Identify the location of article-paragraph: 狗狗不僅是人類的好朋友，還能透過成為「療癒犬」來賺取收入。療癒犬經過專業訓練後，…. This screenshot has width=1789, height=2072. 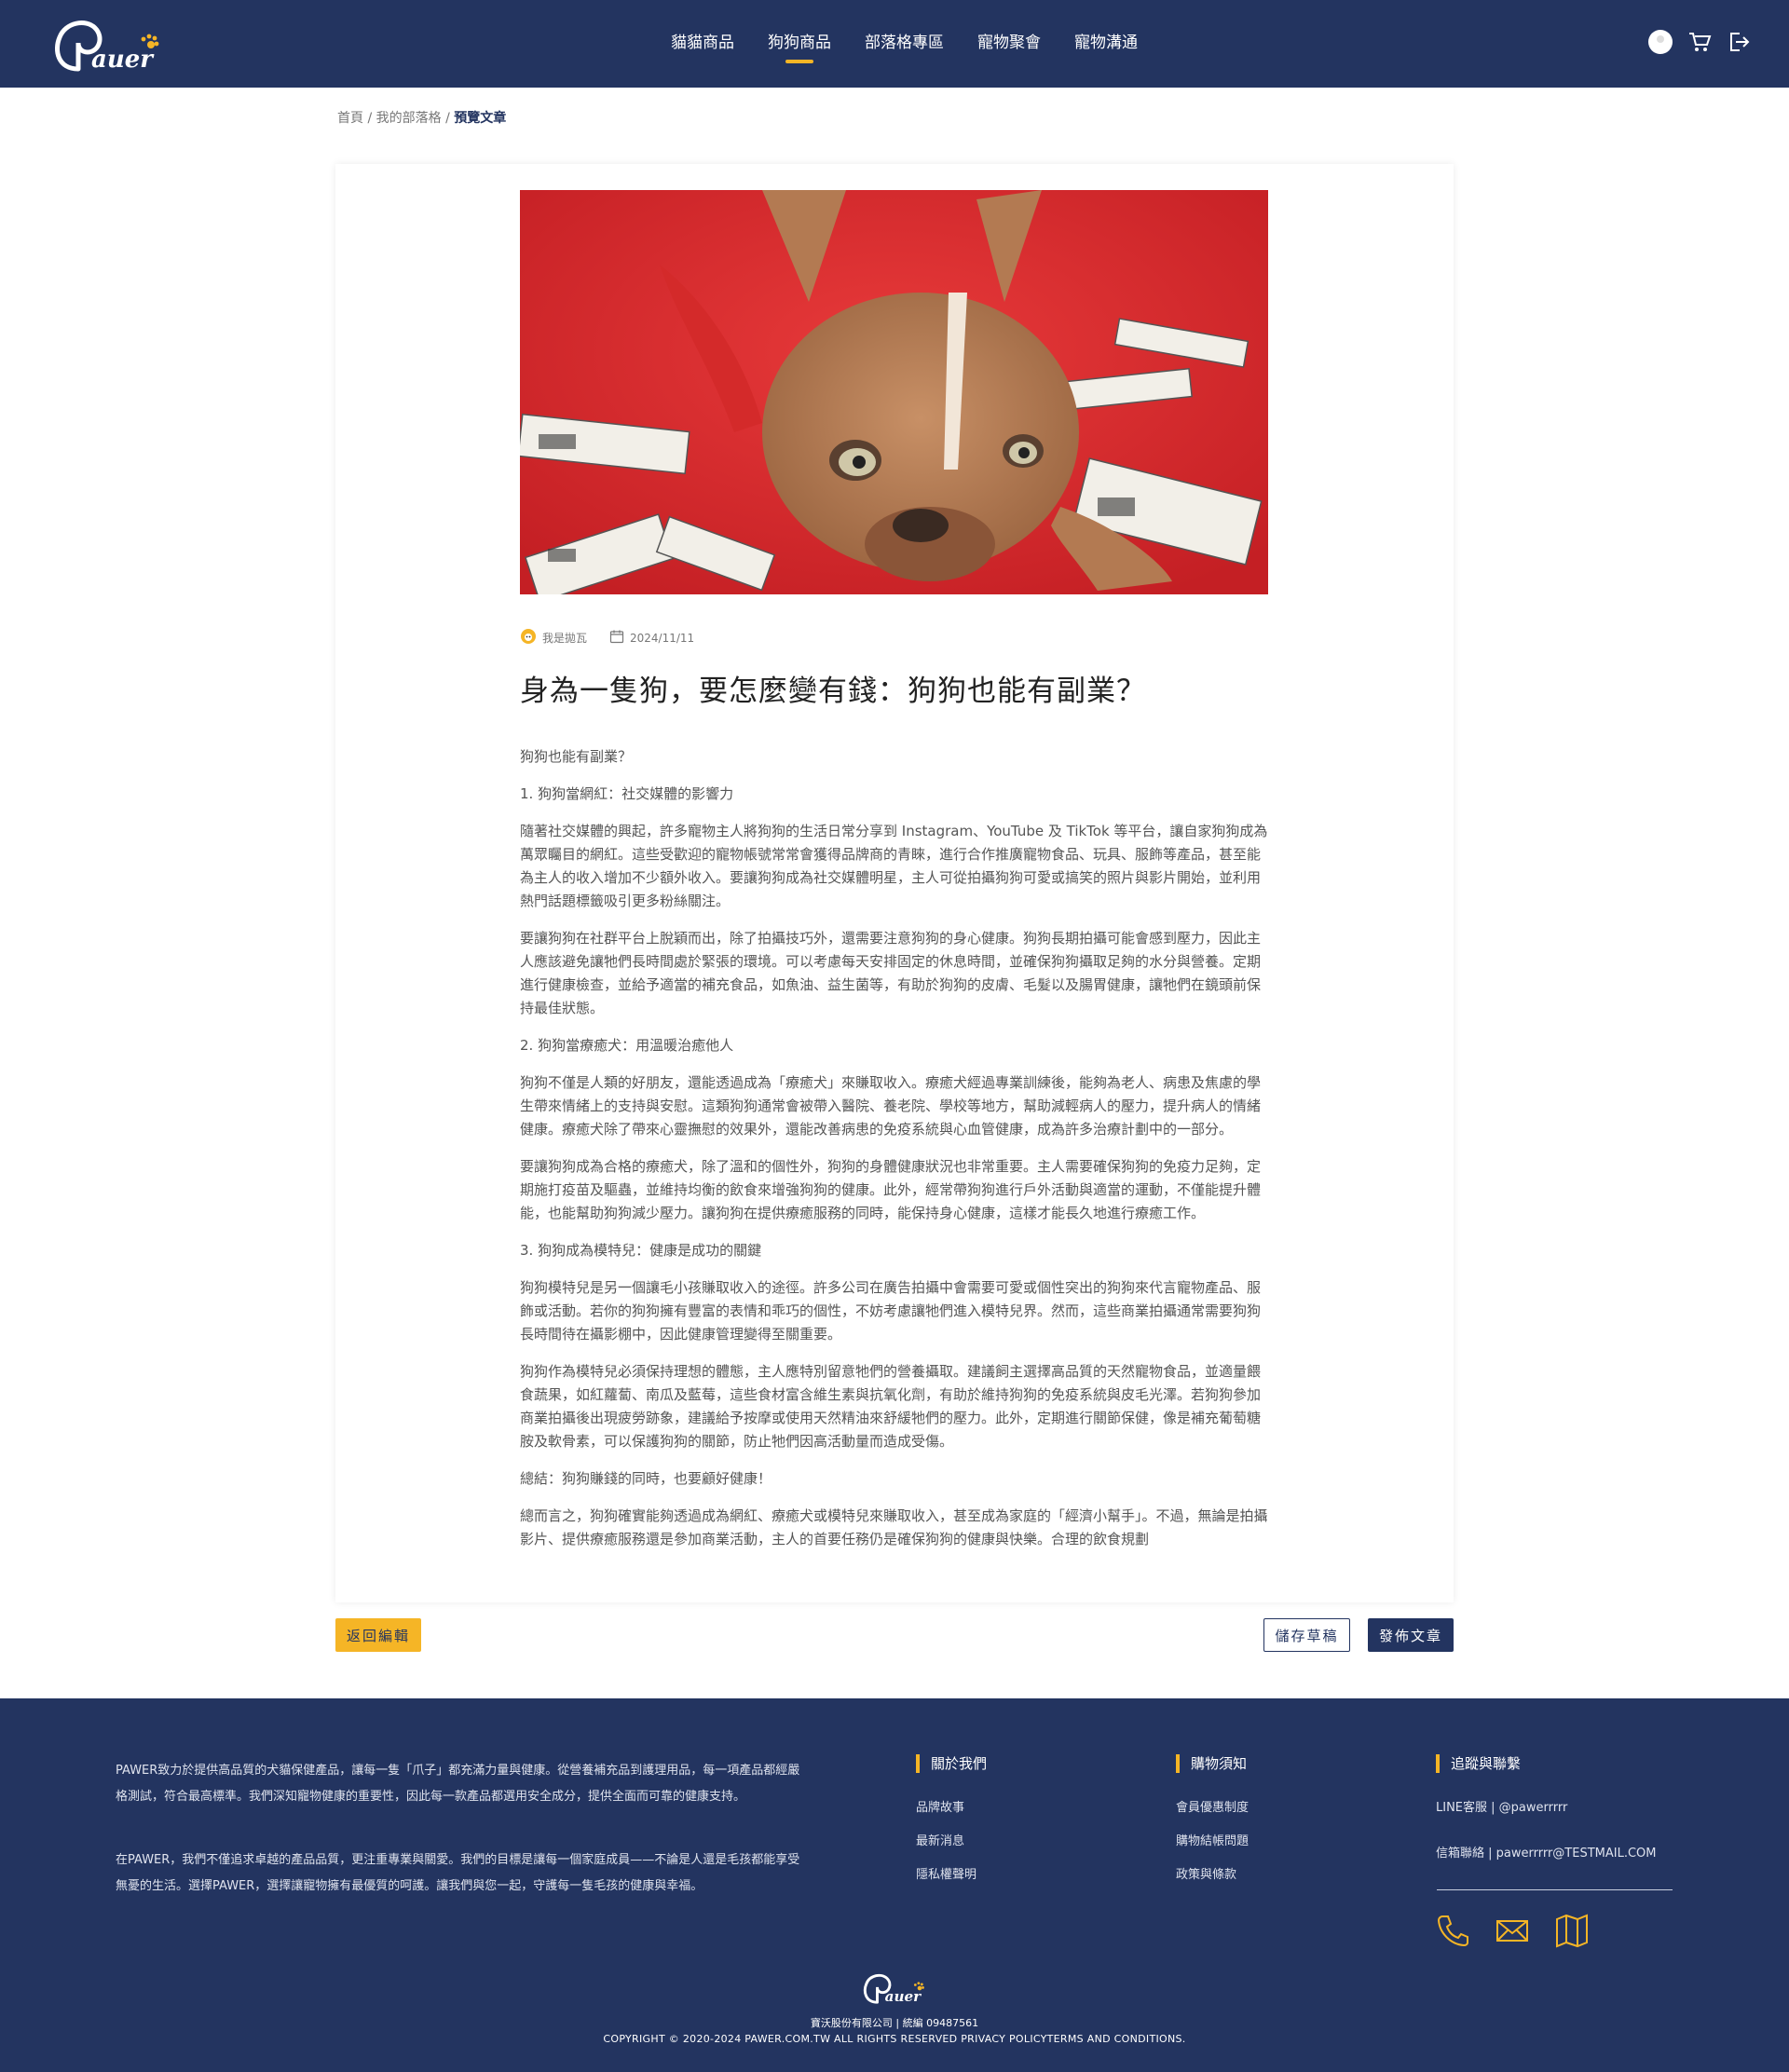
(891, 1106).